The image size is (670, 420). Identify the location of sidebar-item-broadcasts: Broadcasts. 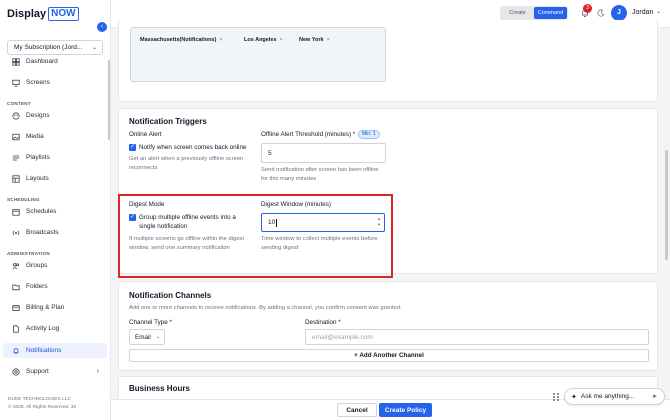
(55, 232).